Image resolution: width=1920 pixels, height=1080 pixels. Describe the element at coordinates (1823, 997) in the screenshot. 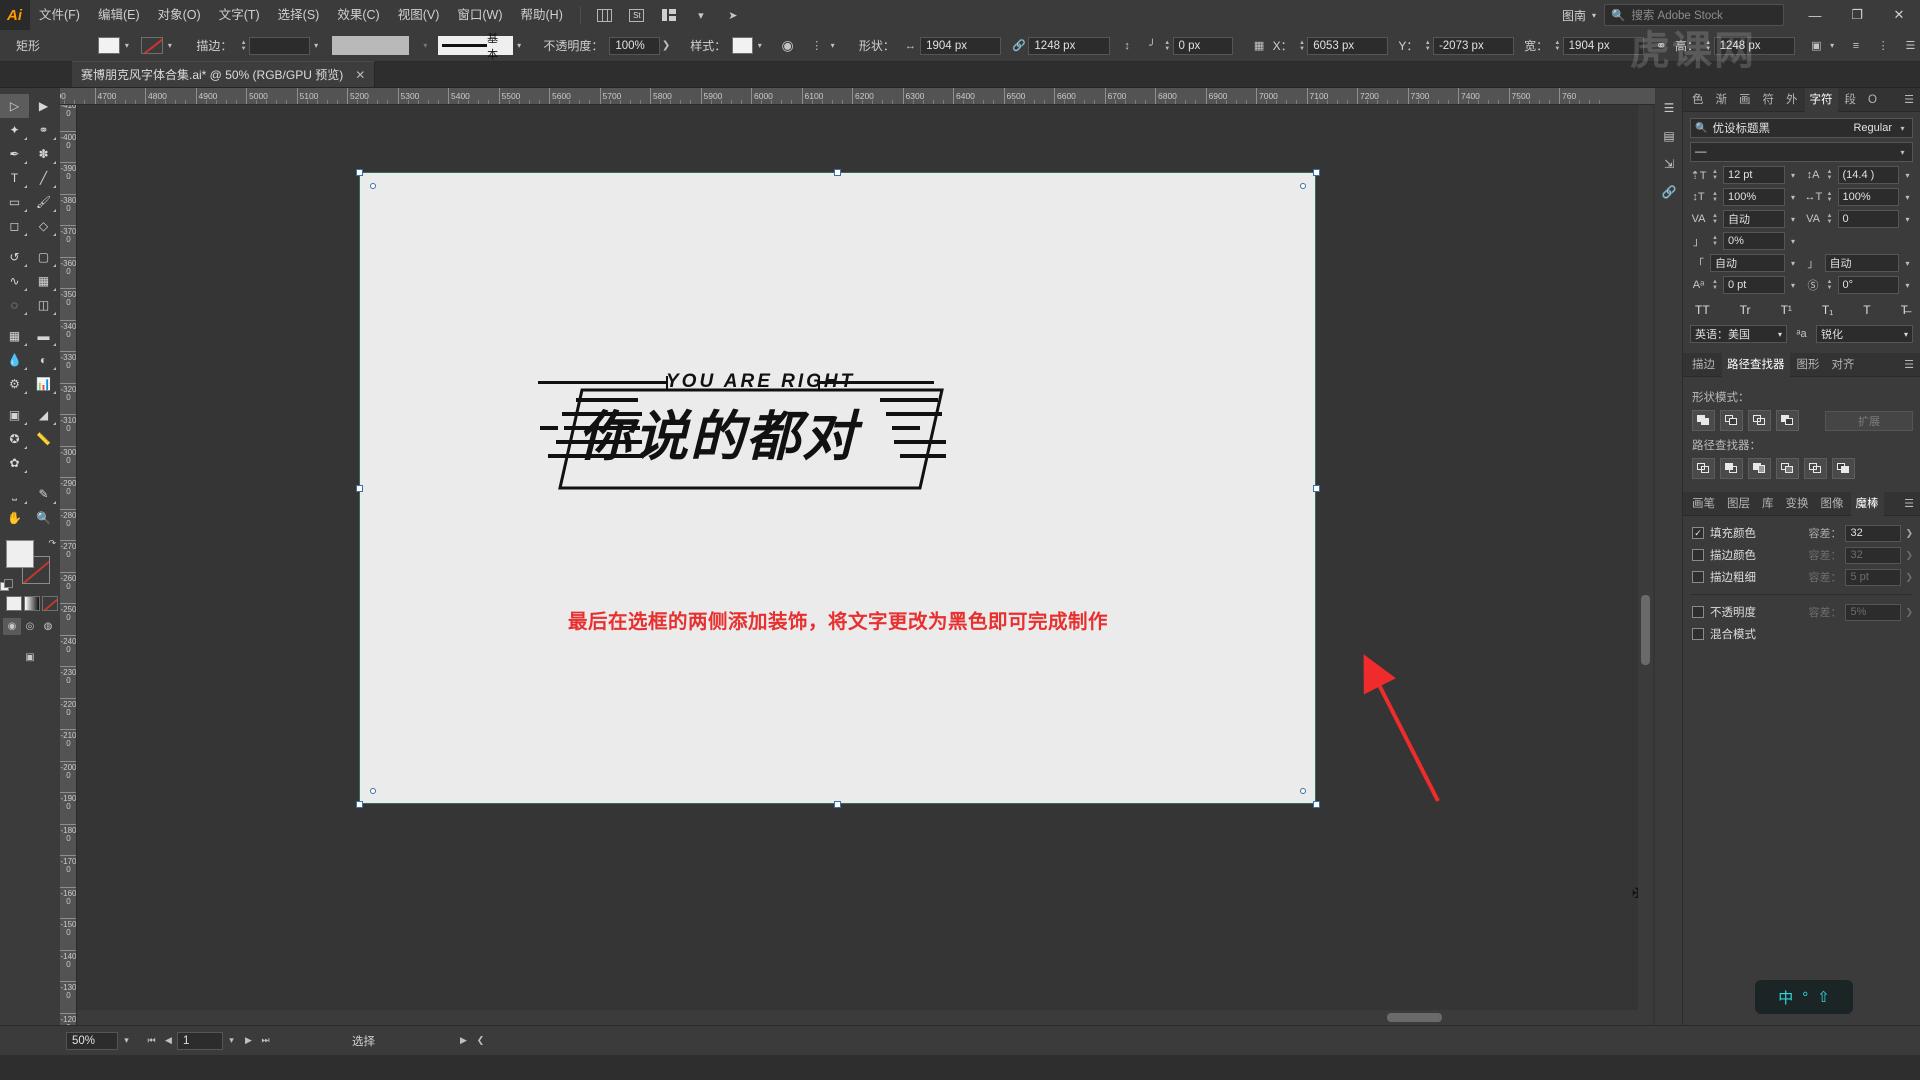

I see `ime-shape: ⇧` at that location.